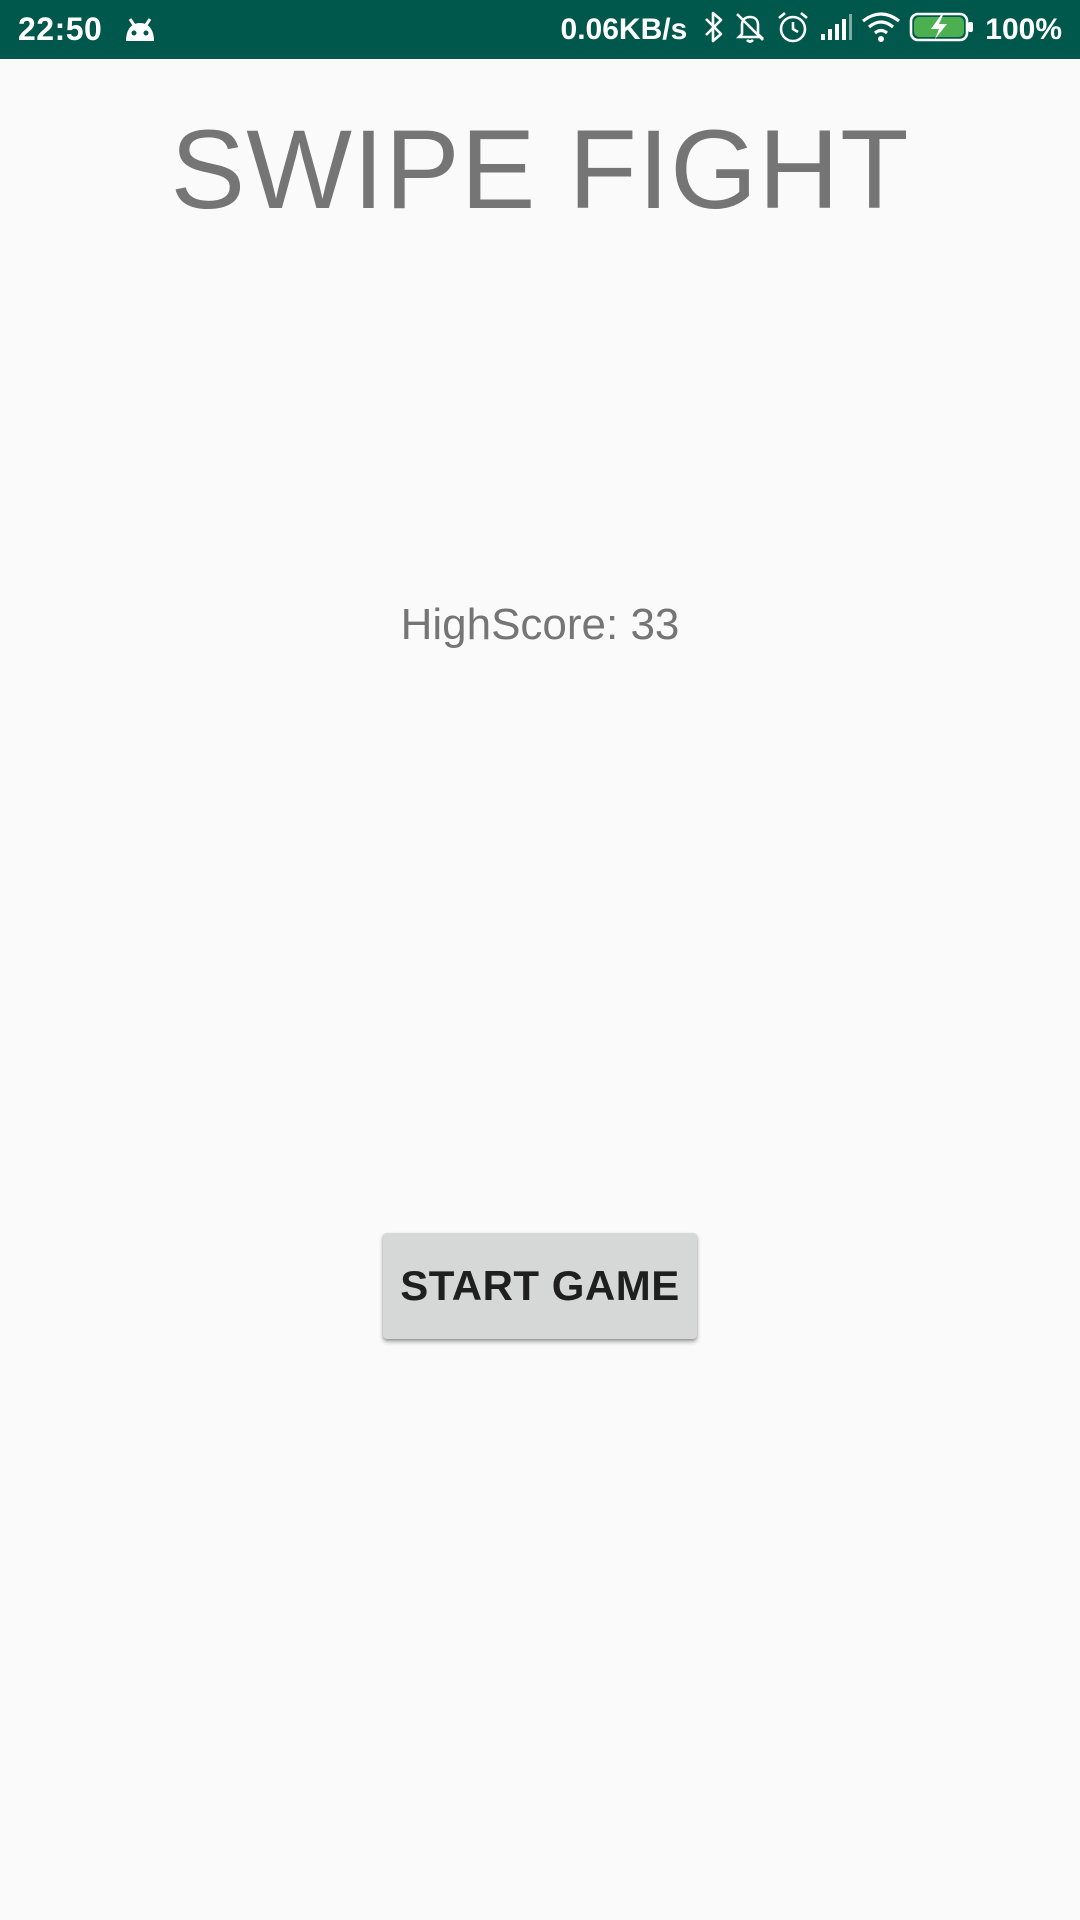 The image size is (1080, 1920). I want to click on battery-percent: 100%, so click(1023, 29).